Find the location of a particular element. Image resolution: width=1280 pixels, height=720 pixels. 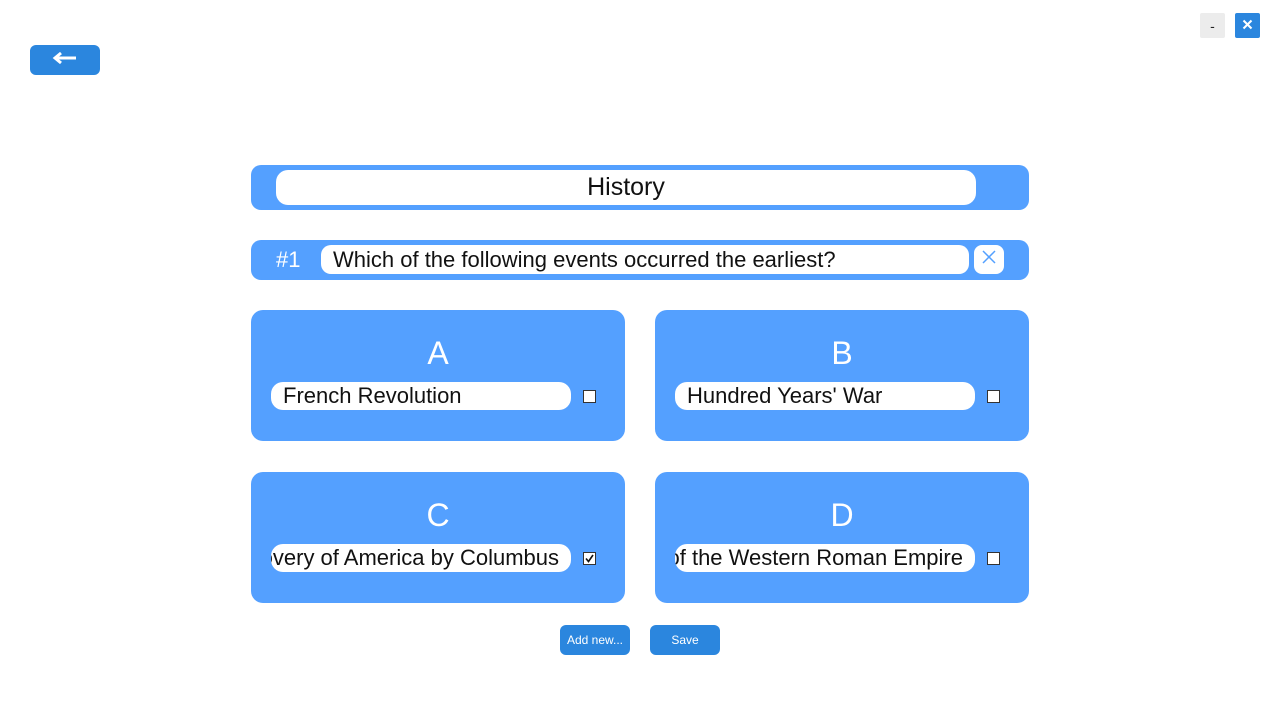

answer-card-d: D Fall of the Western Roman Empire is located at coordinates (842, 537).